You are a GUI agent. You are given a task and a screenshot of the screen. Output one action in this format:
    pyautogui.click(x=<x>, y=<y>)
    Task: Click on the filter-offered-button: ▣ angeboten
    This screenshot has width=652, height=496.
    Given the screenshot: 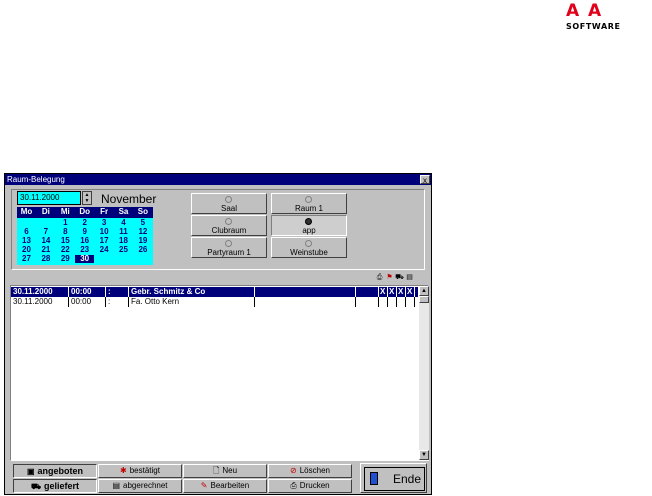 What is the action you would take?
    pyautogui.click(x=55, y=471)
    